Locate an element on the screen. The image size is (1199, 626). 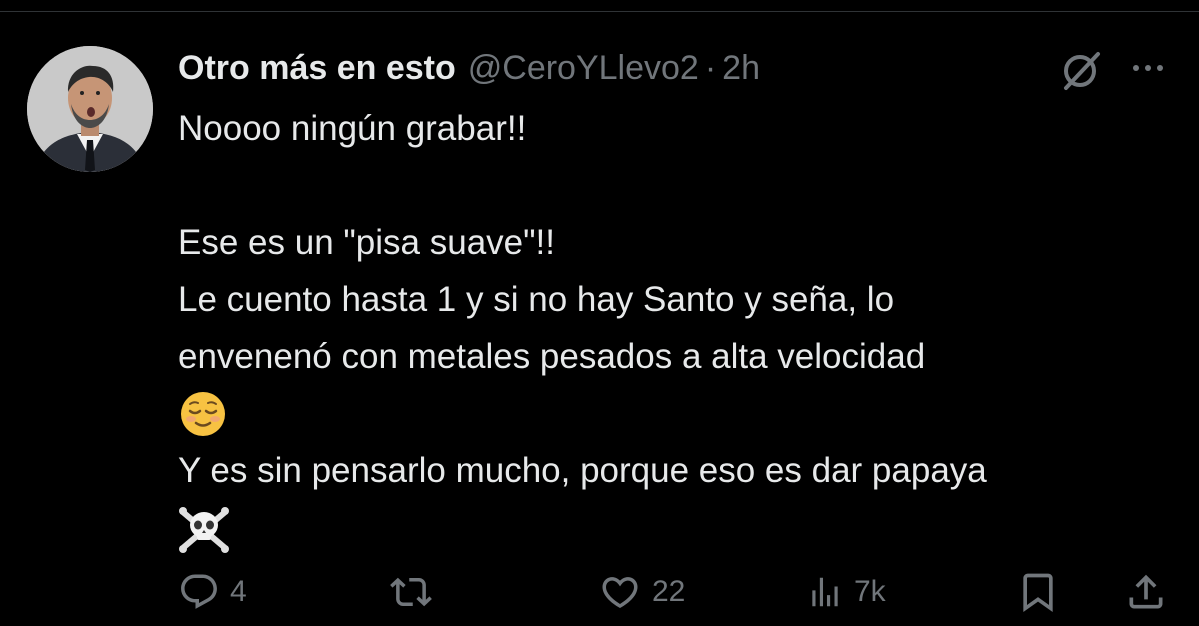
display-name: Otro más en esto is located at coordinates (317, 68).